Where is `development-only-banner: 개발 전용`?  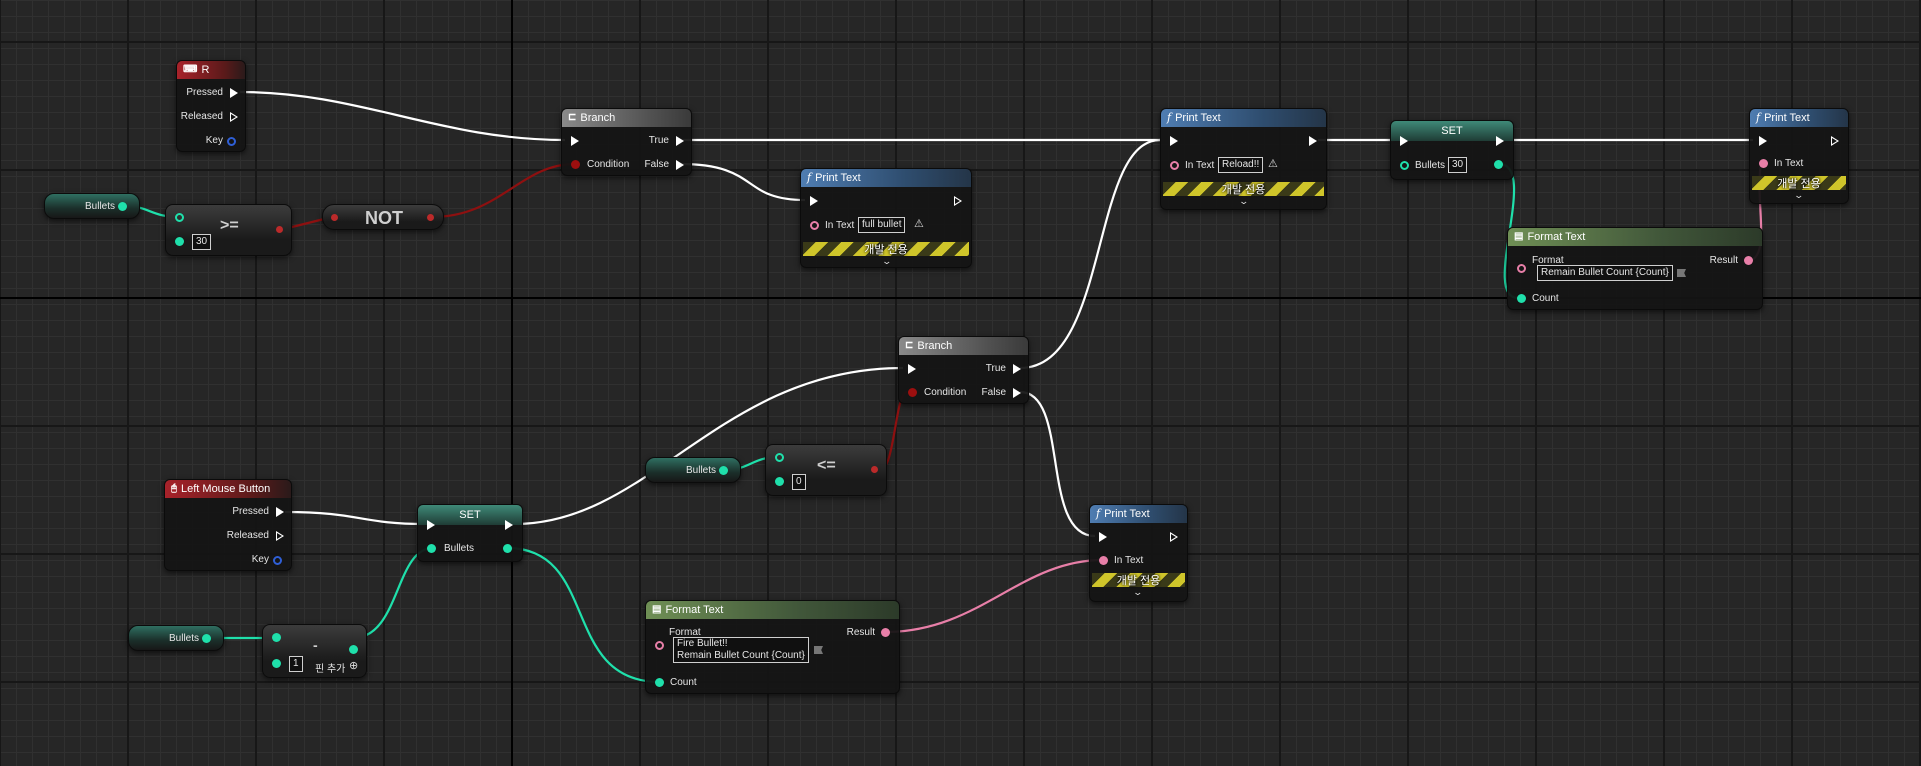
development-only-banner: 개발 전용 is located at coordinates (886, 249).